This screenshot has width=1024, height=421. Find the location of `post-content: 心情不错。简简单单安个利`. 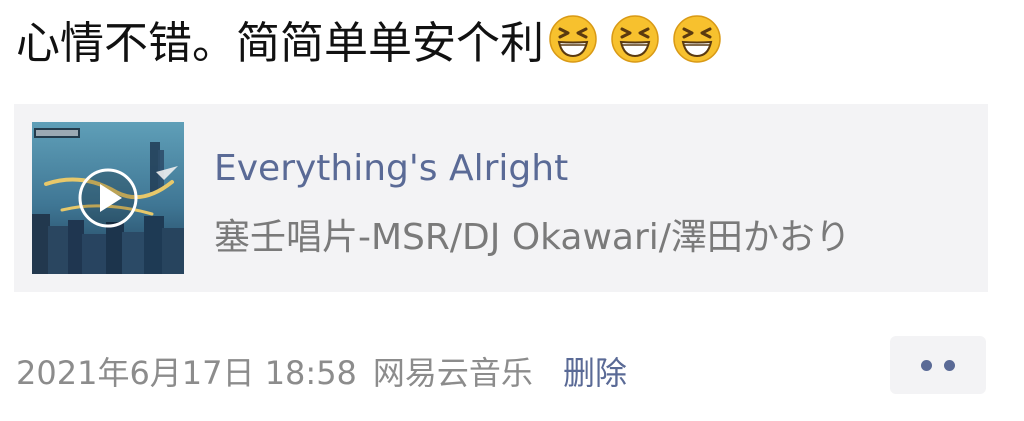

post-content: 心情不错。简简单单安个利 is located at coordinates (375, 39).